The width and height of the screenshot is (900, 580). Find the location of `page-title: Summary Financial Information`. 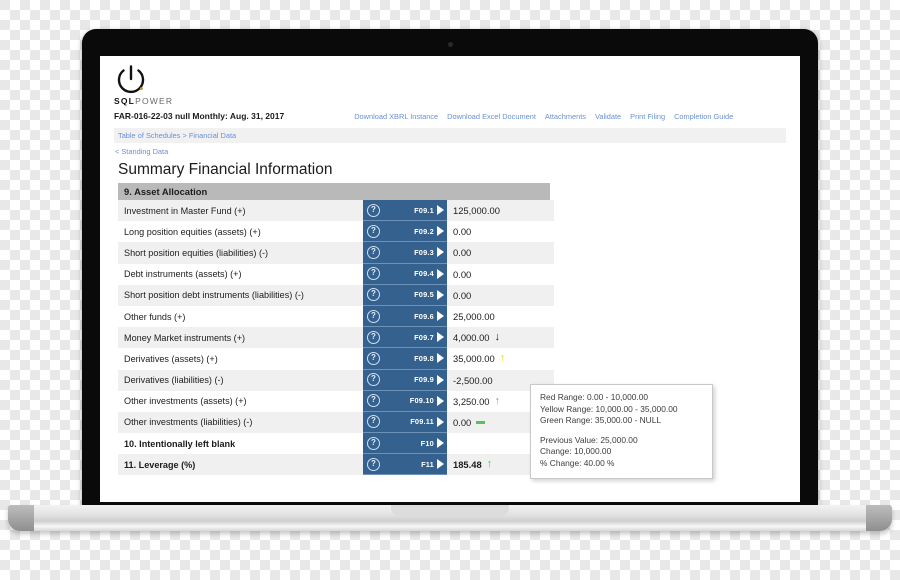

page-title: Summary Financial Information is located at coordinates (225, 169).